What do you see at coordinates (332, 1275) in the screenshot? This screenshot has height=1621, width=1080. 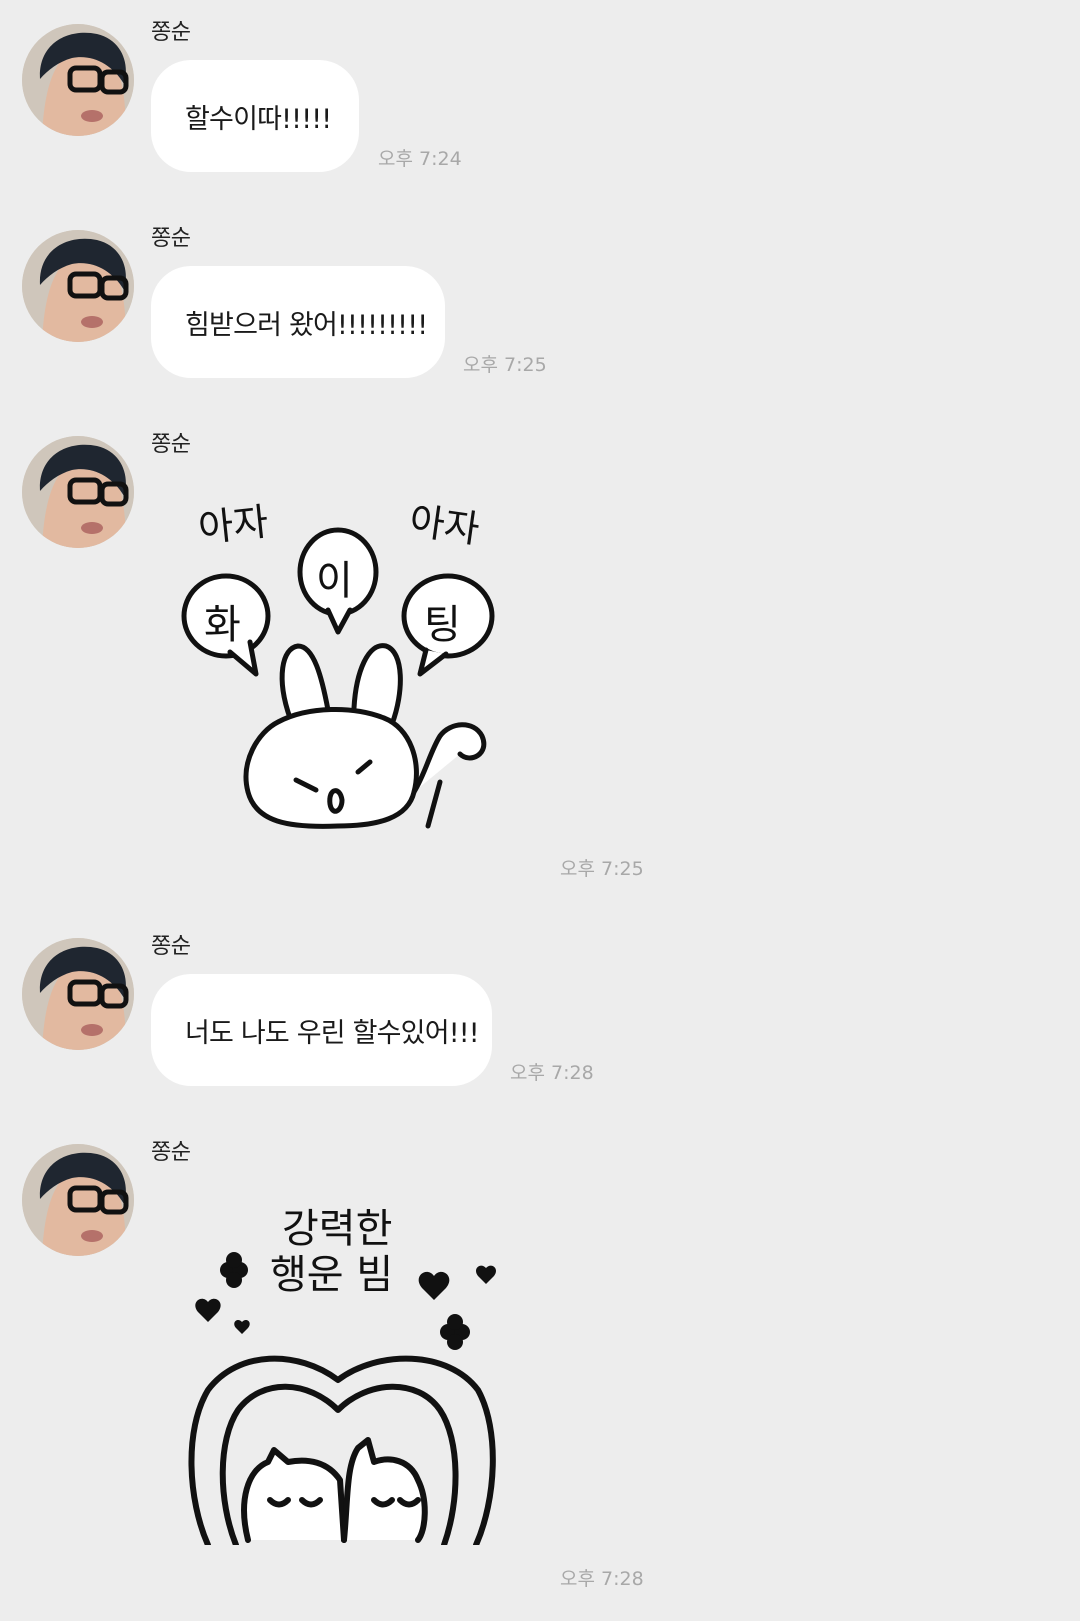 I see `sticker-label: 행운 빔` at bounding box center [332, 1275].